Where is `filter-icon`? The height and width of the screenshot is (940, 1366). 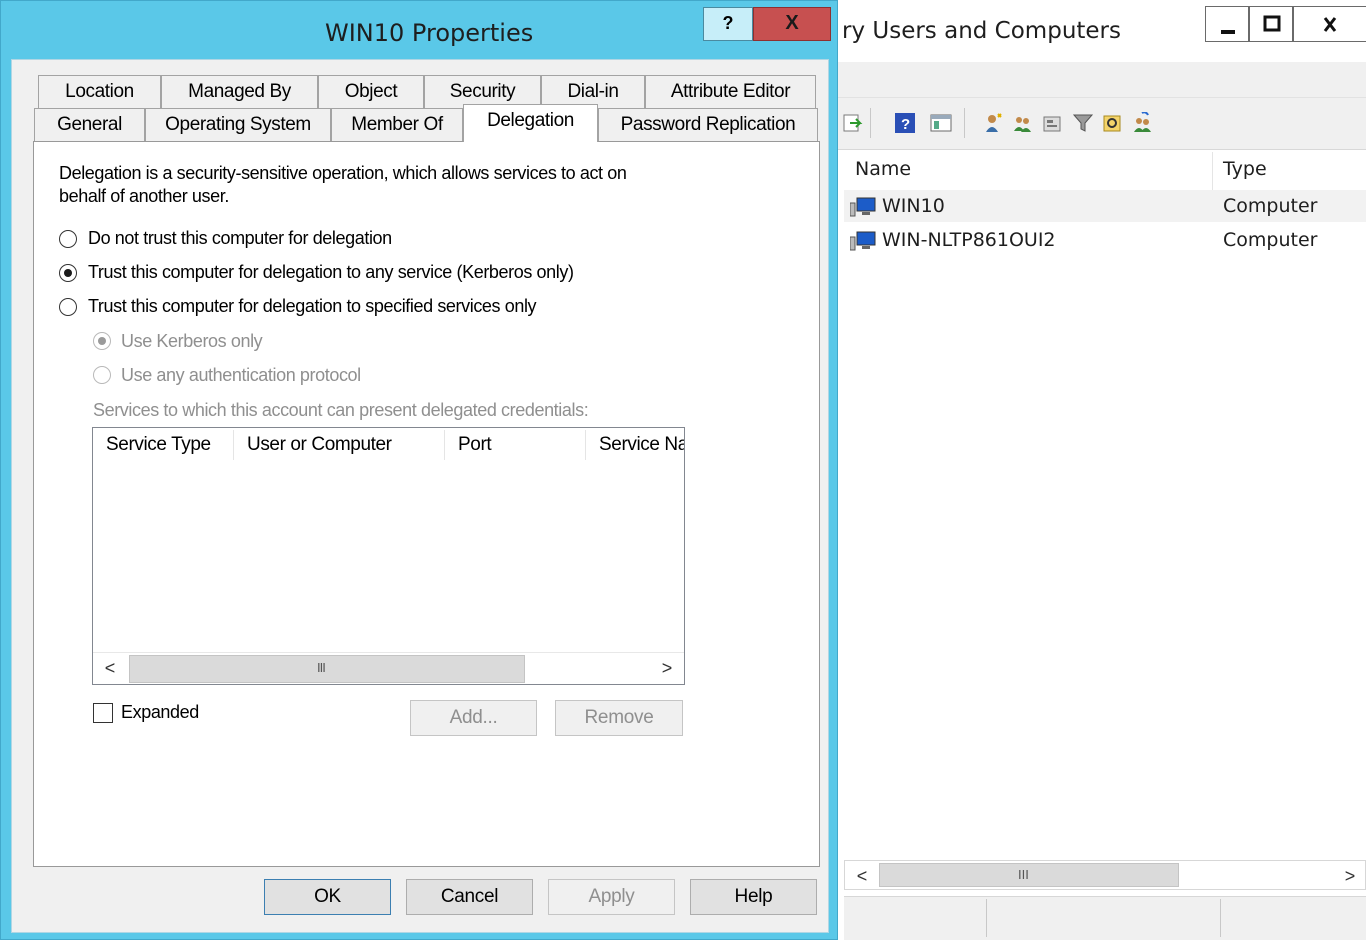
filter-icon is located at coordinates (1083, 123).